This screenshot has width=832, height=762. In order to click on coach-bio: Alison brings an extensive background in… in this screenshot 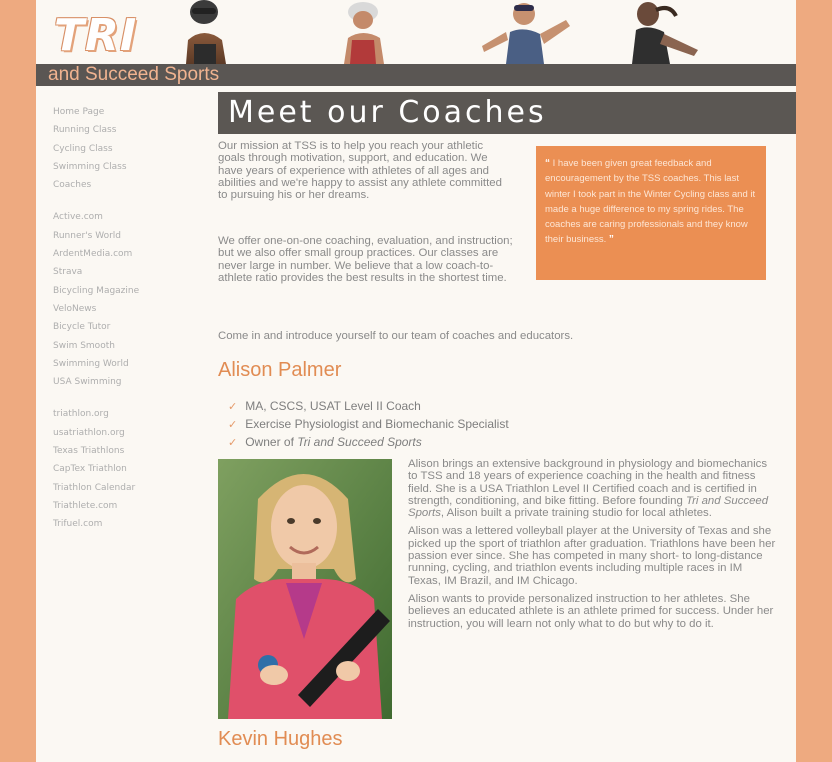, I will do `click(593, 547)`.